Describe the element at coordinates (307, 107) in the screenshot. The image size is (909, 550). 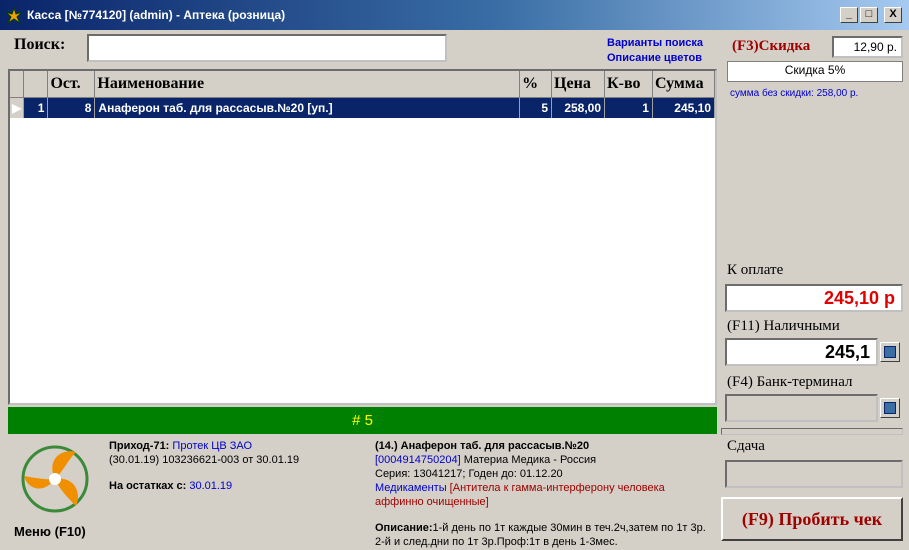
I see `cell-name: Анаферон таб. для рассасыв.№20 [уп.]` at that location.